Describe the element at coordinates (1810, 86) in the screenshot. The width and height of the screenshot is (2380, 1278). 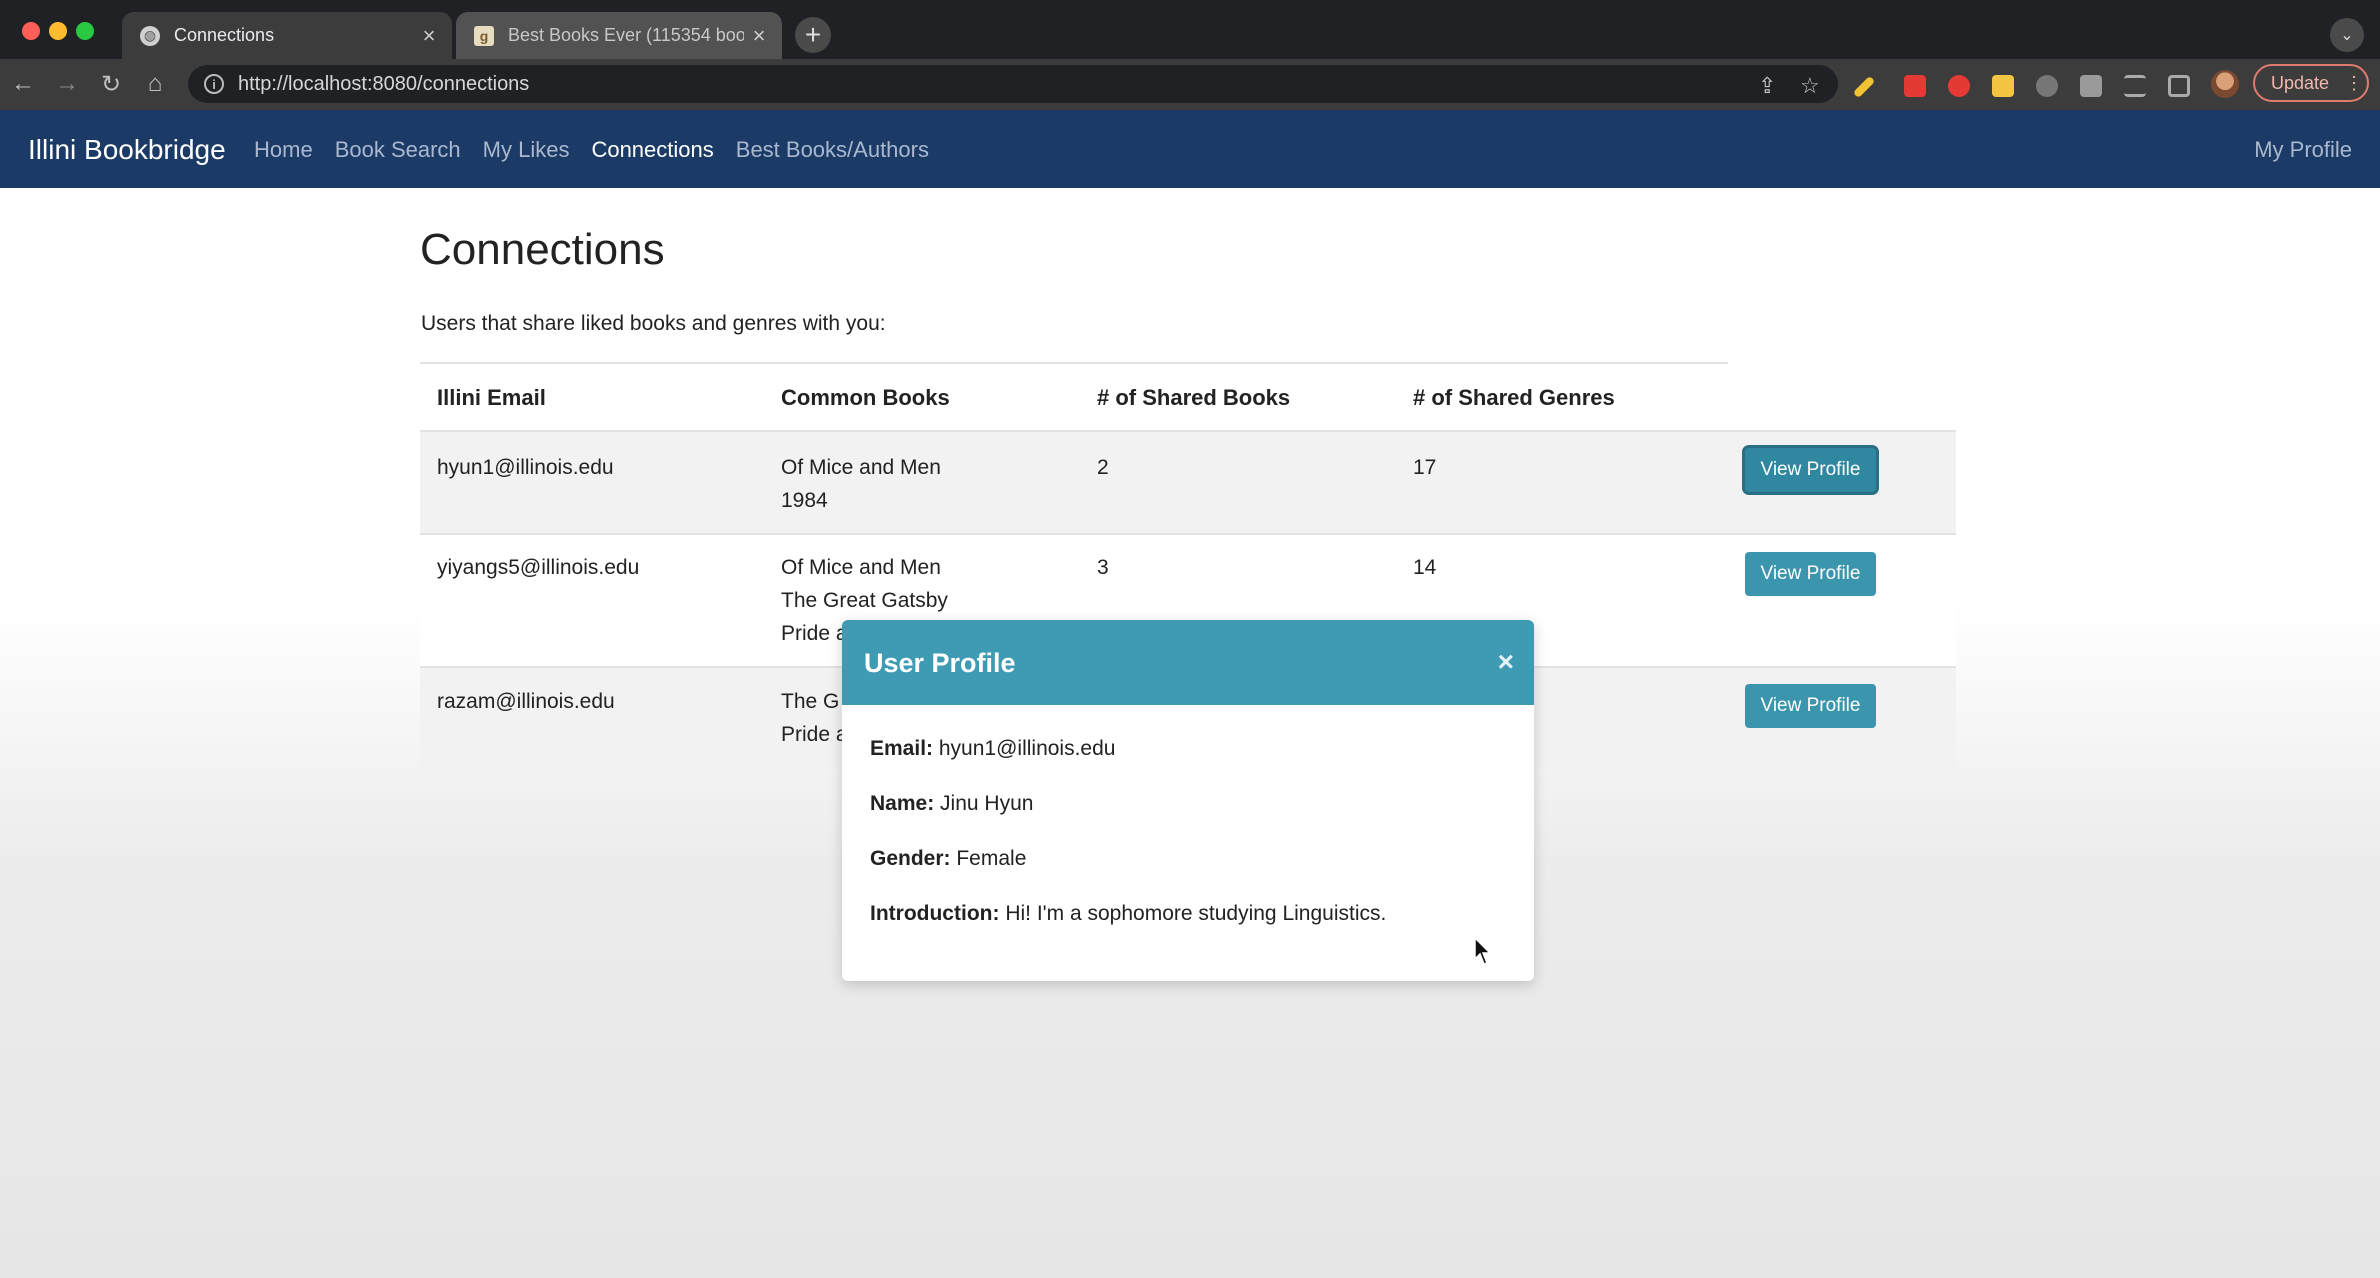
I see `bookmark-star-icon: ☆` at that location.